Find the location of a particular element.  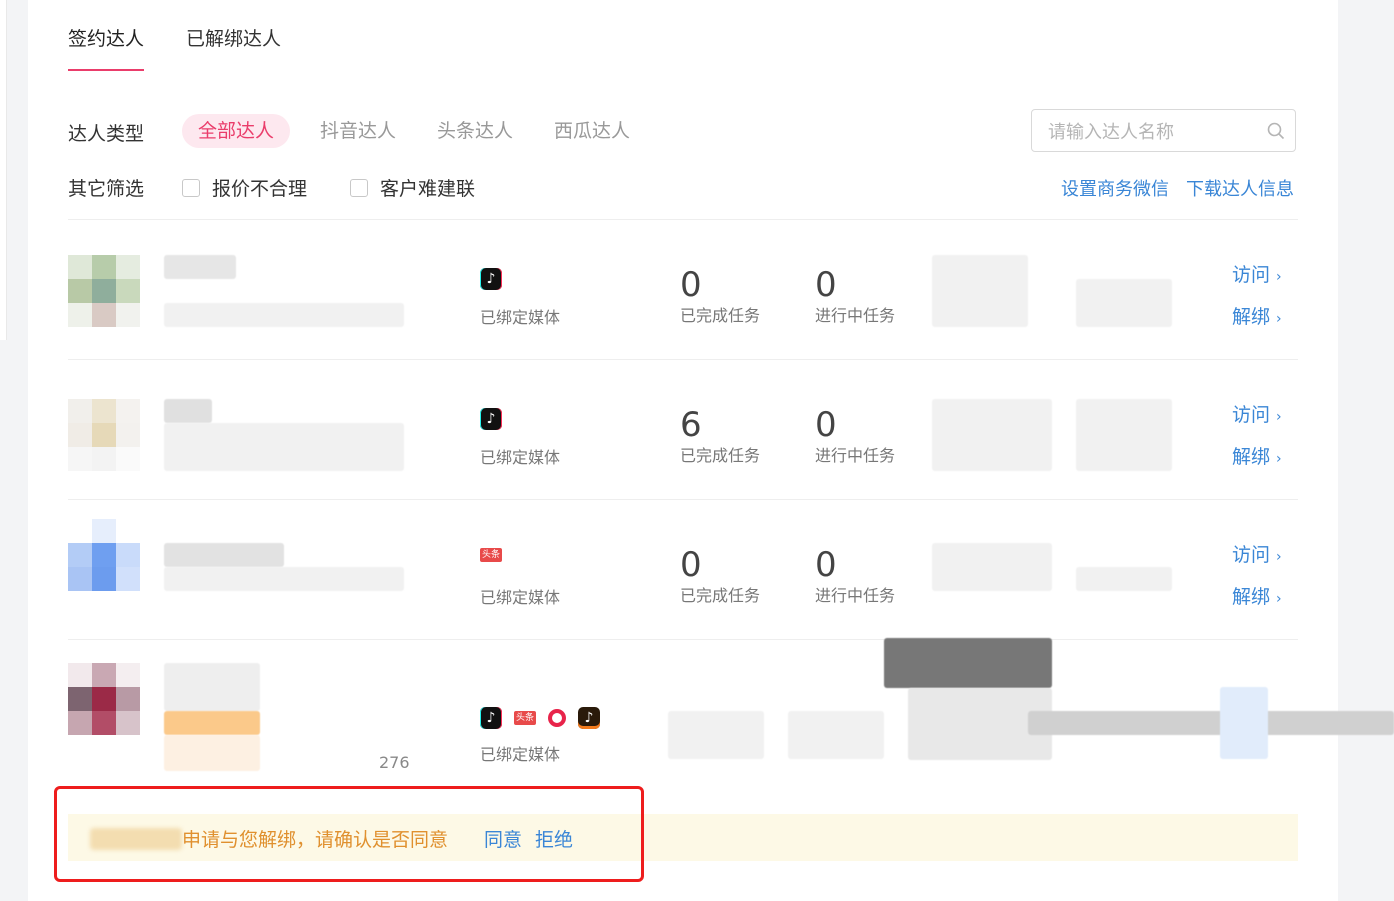

talent-type-label: 达人类型 is located at coordinates (106, 134).